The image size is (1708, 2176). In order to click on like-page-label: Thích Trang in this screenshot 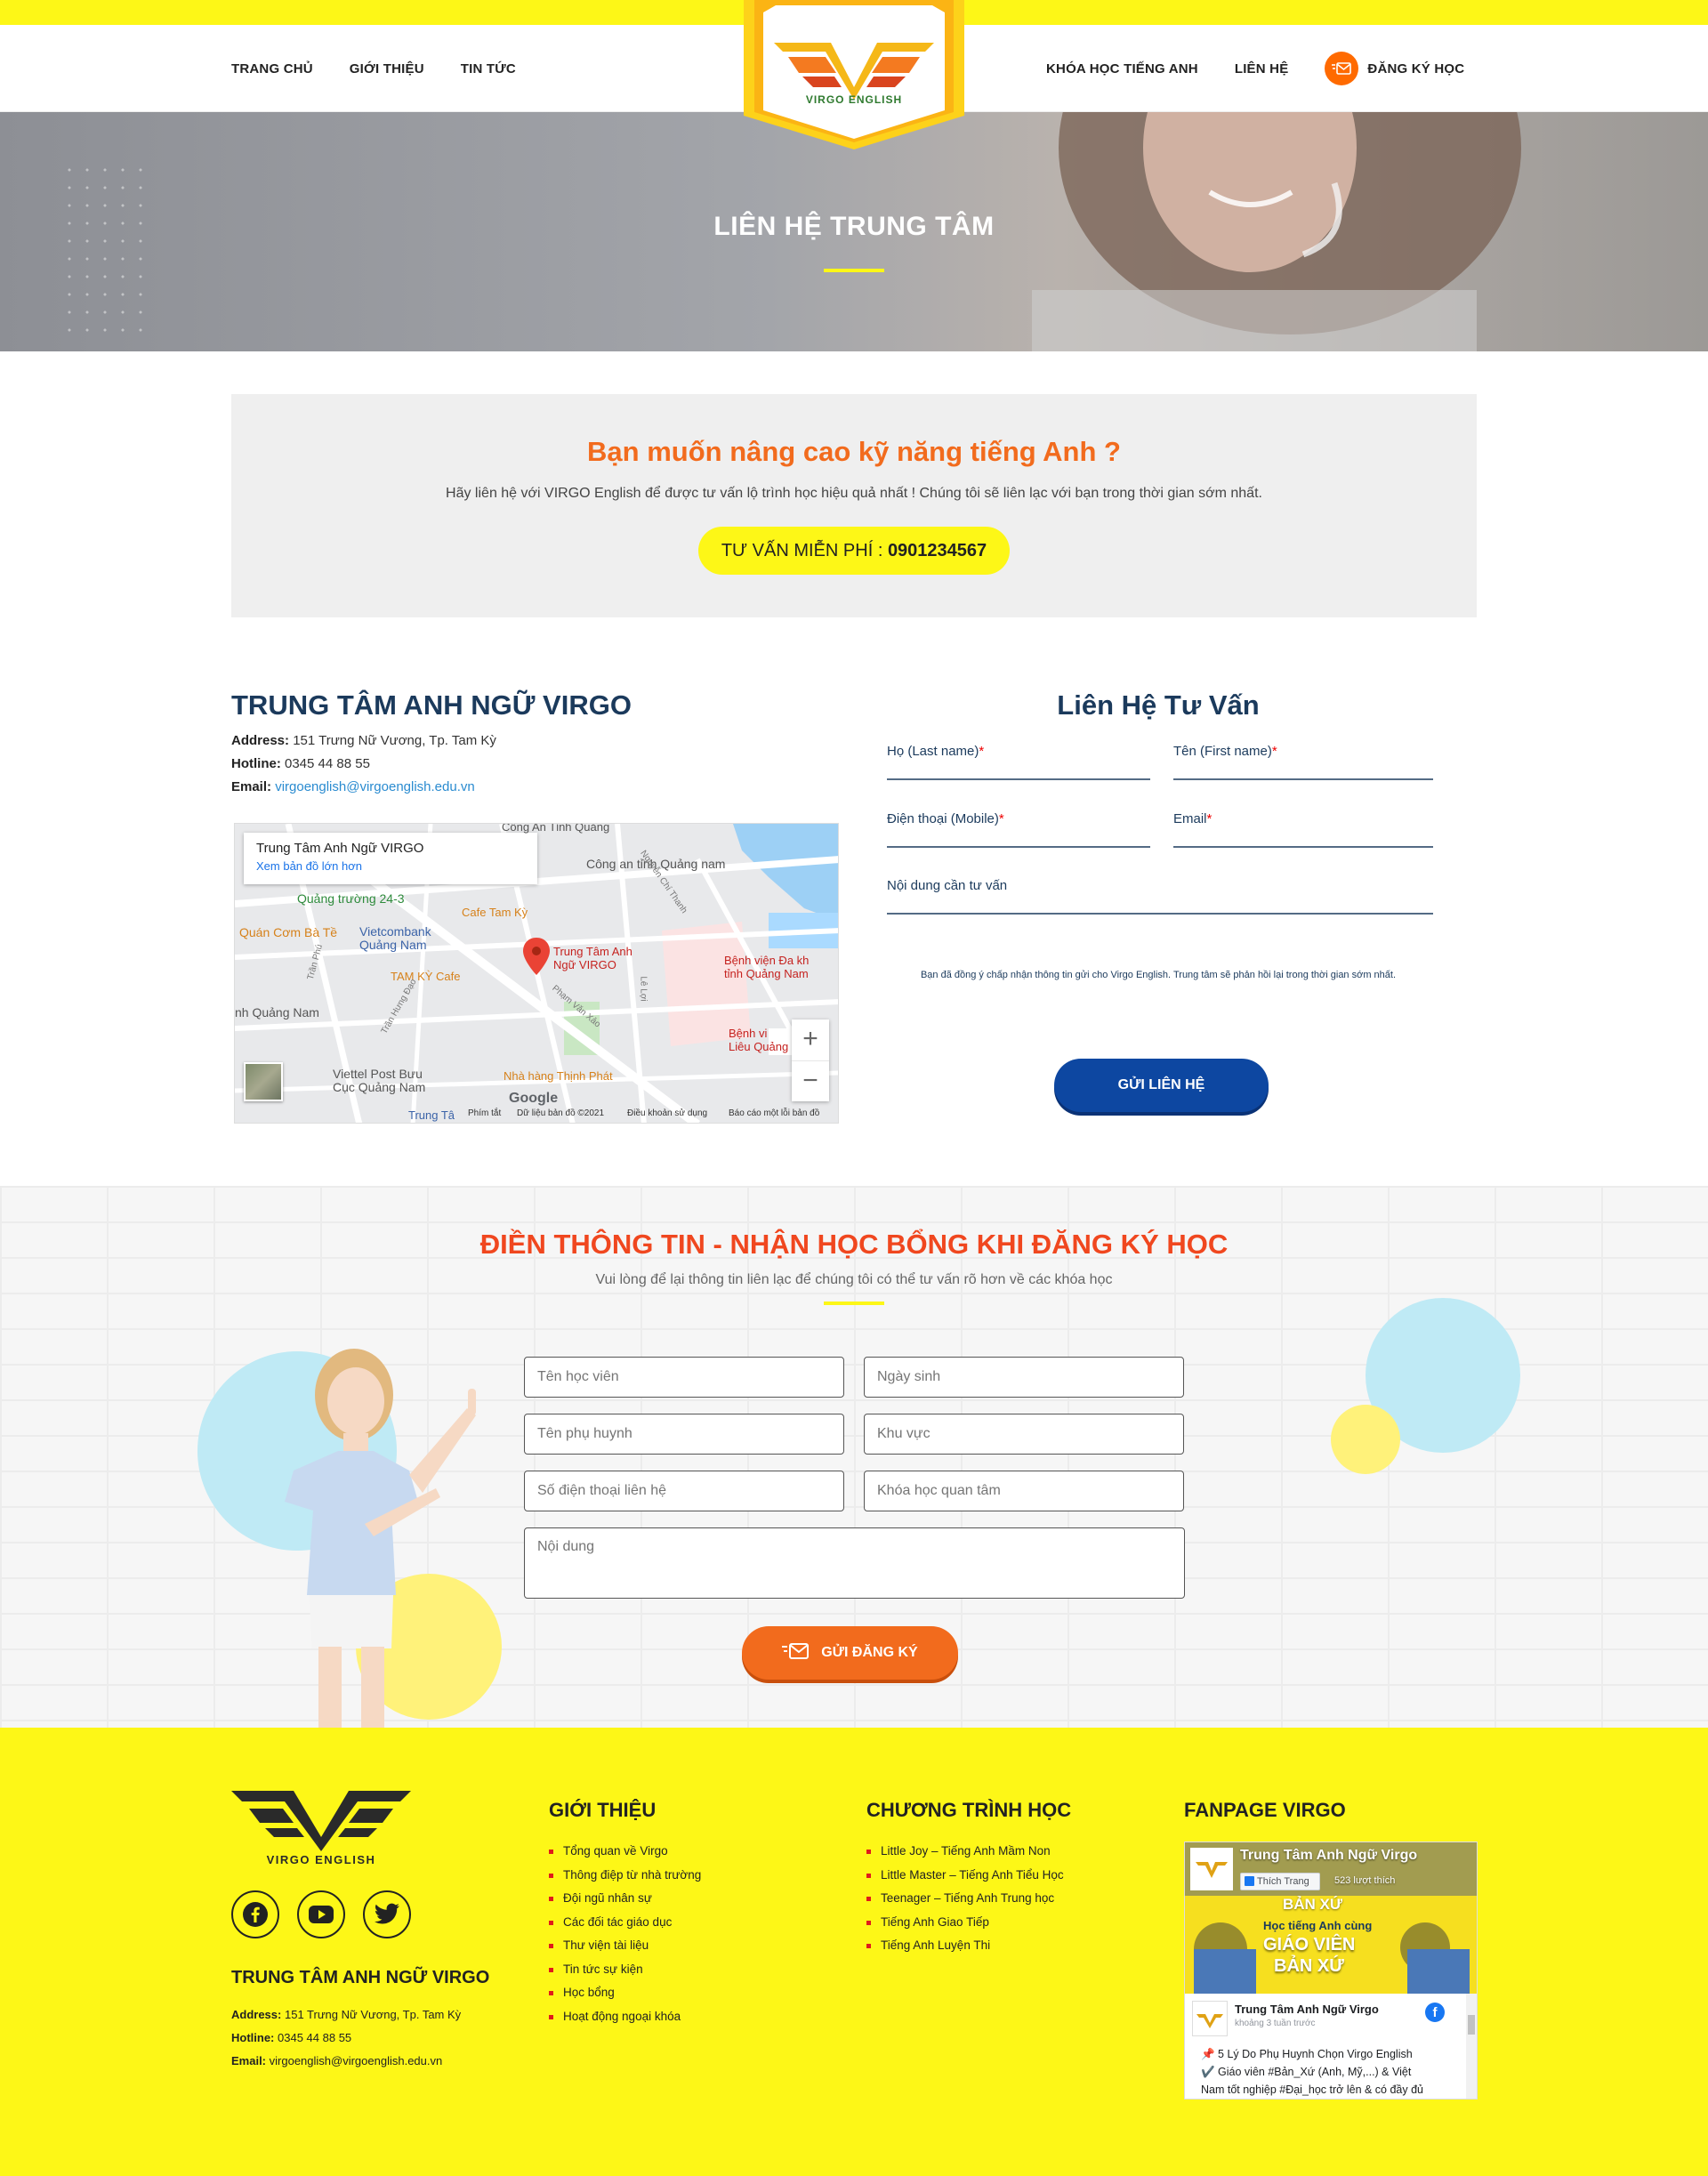, I will do `click(1283, 1881)`.